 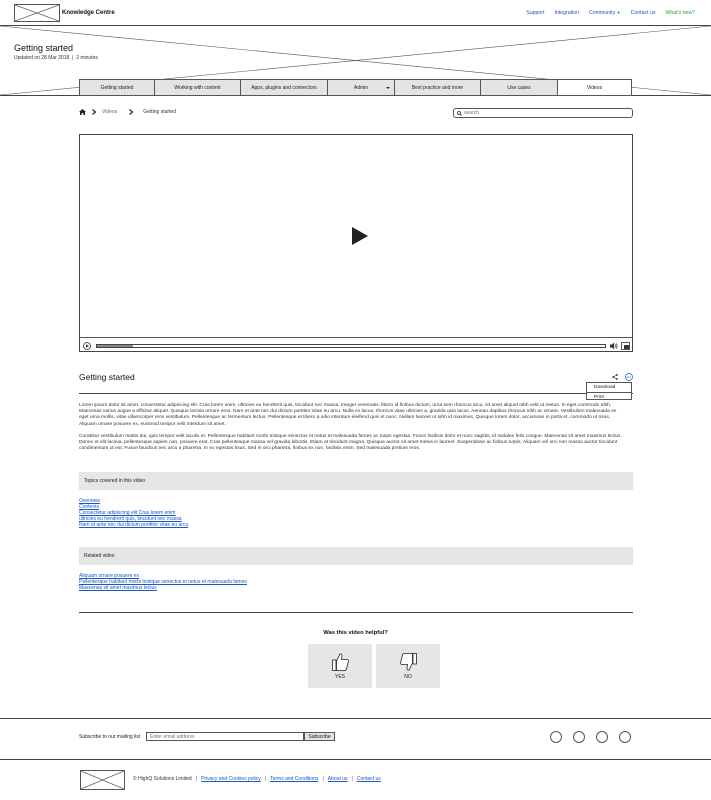 I want to click on options-menu: Download Print, so click(x=609, y=391).